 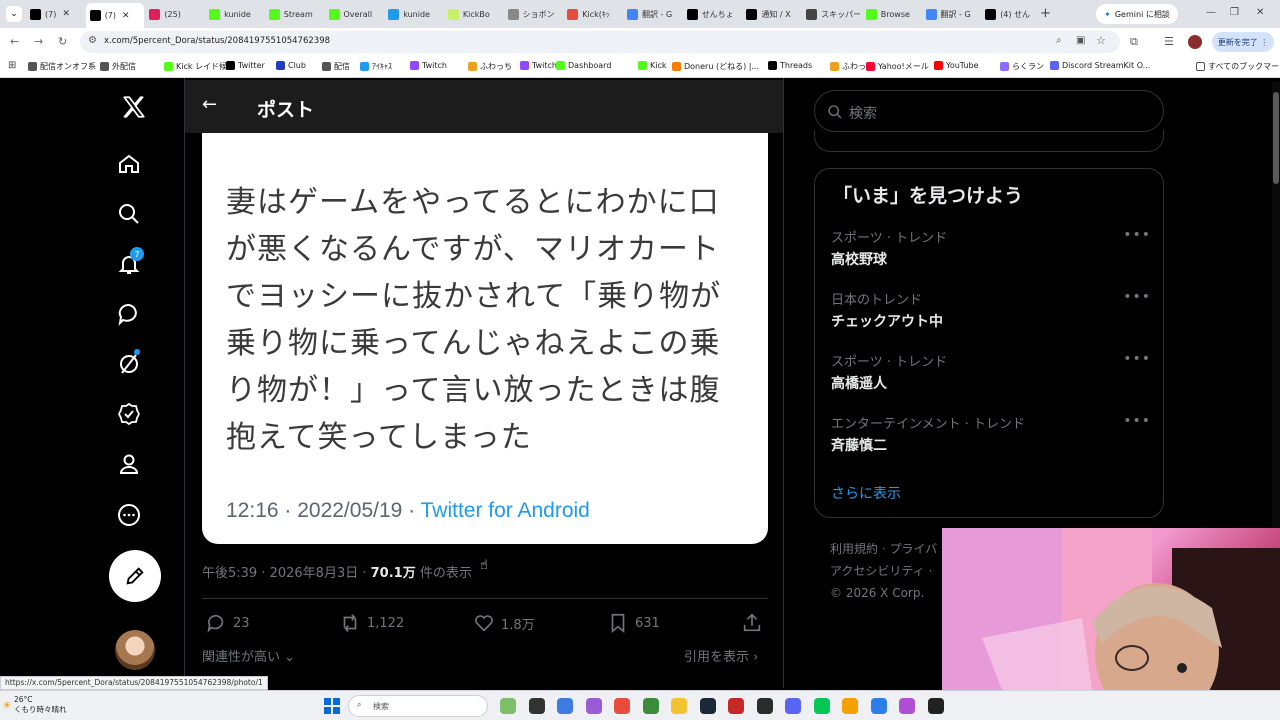 I want to click on sort-replies-dropdown: 関連性が高い ⌄, so click(x=248, y=655).